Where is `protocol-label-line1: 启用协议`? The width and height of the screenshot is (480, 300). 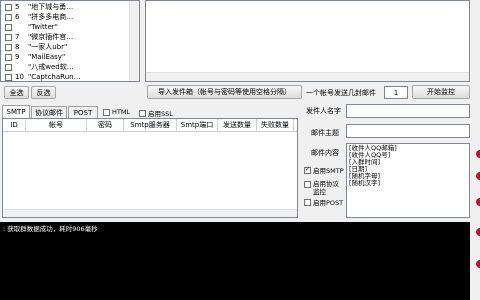
protocol-label-line1: 启用协议 is located at coordinates (326, 184).